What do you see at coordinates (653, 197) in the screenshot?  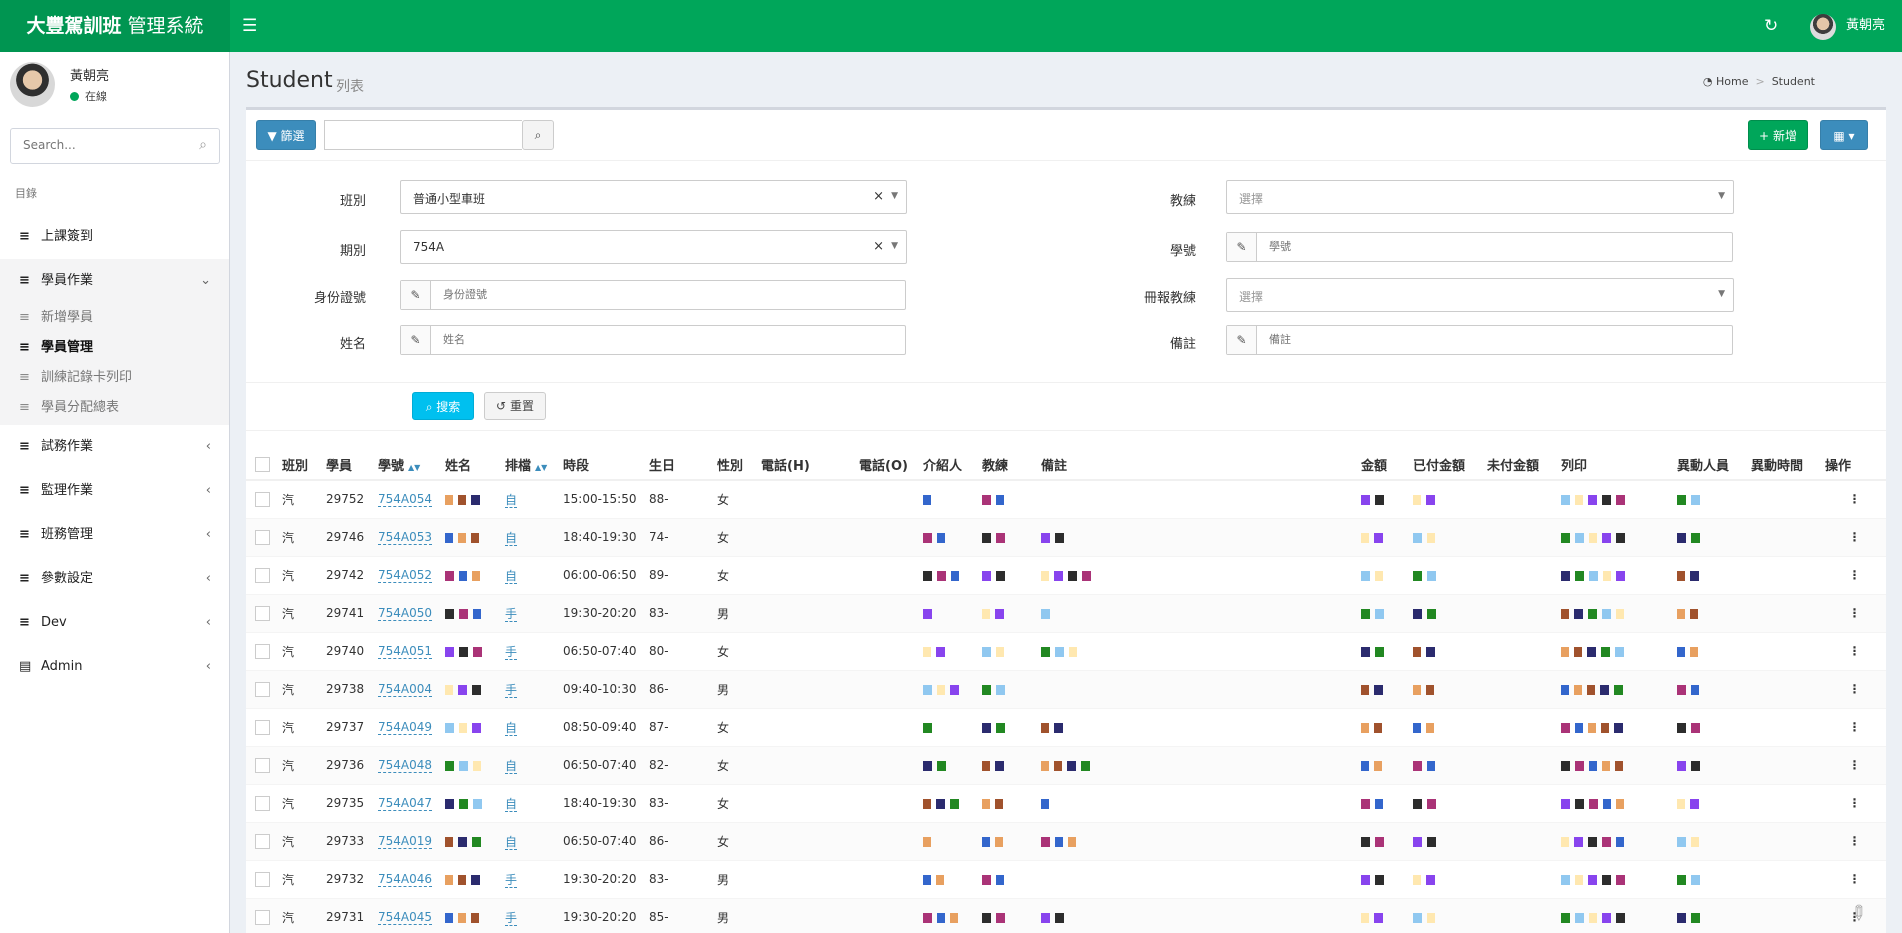 I see `class-select: 普通小型車班 × ▼` at bounding box center [653, 197].